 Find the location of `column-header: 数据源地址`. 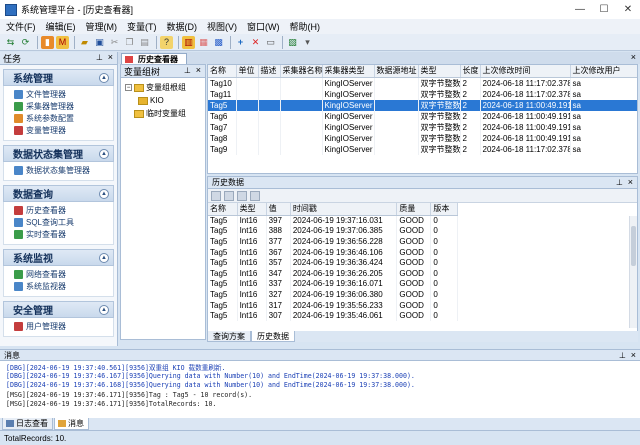

column-header: 数据源地址 is located at coordinates (396, 71).